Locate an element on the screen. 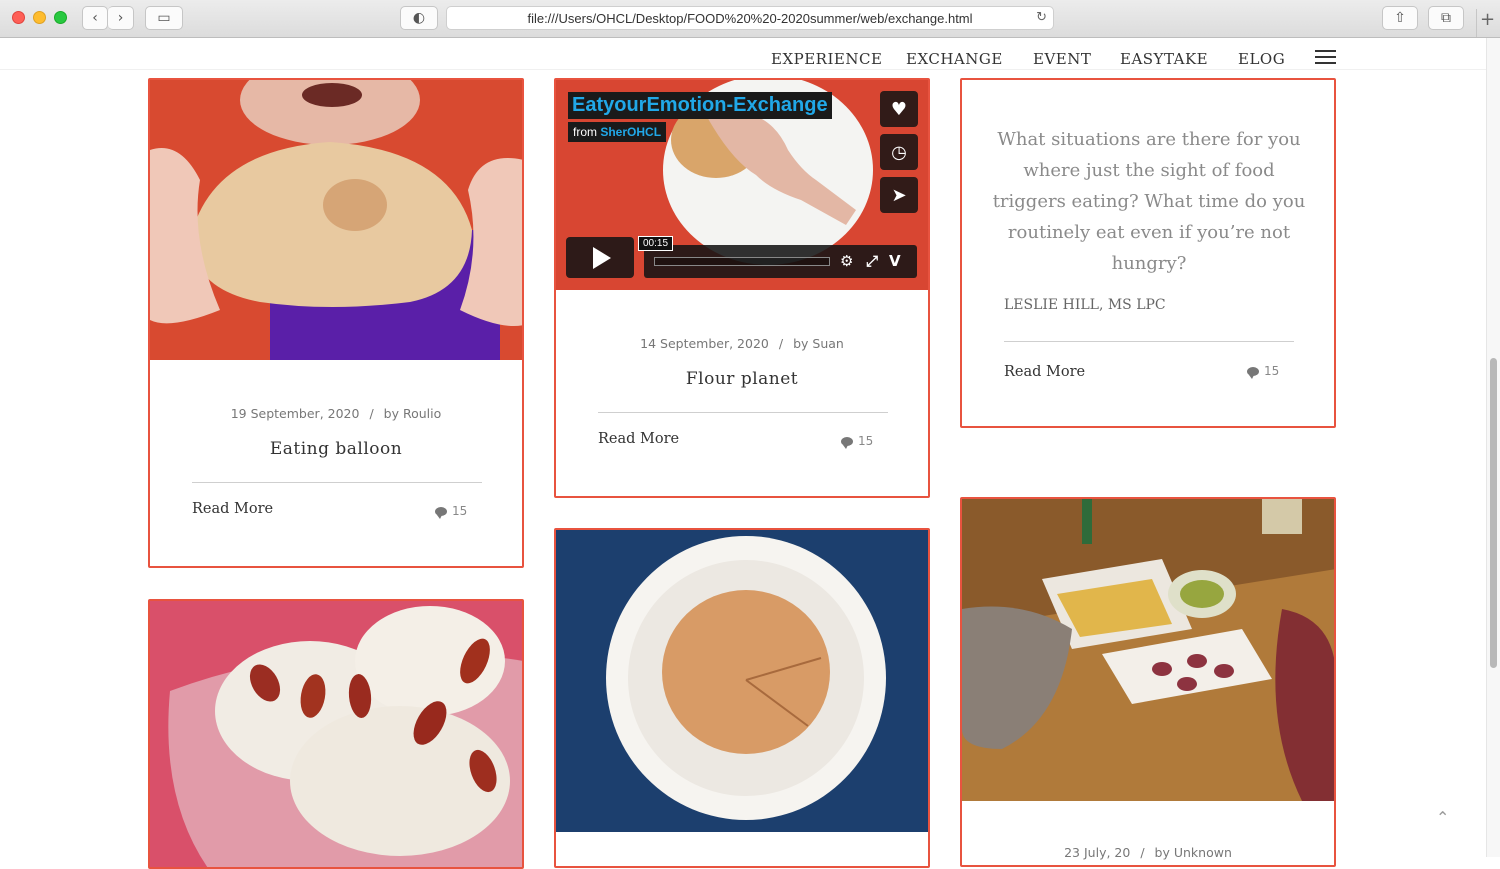 The height and width of the screenshot is (869, 1500). settings-icon: ⚙ is located at coordinates (846, 261).